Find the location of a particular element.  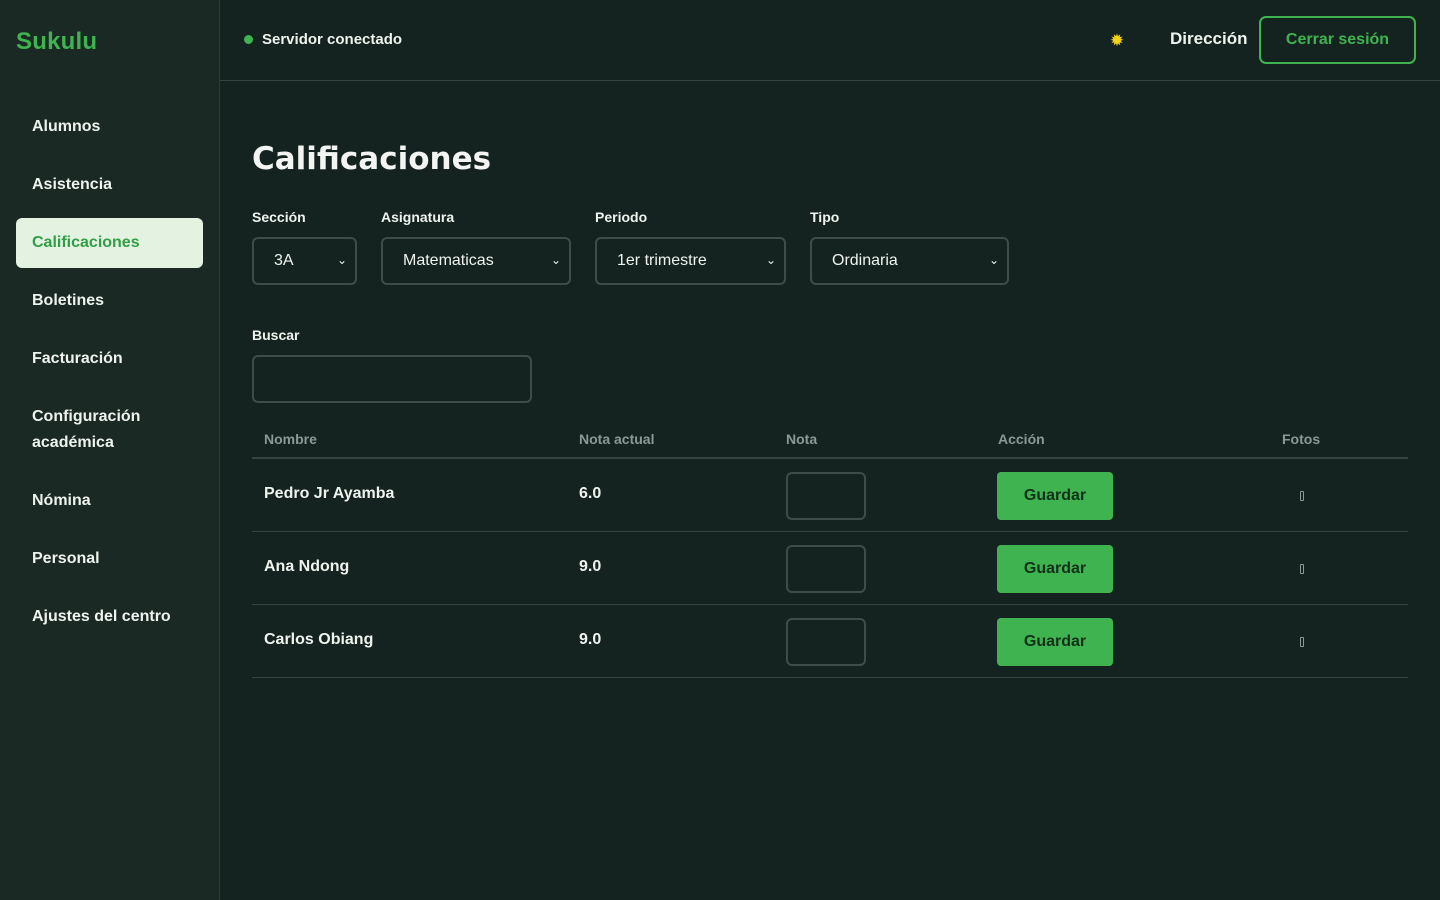

filter-asignatura: Asignatura Matematicas ⌄ is located at coordinates (476, 247).